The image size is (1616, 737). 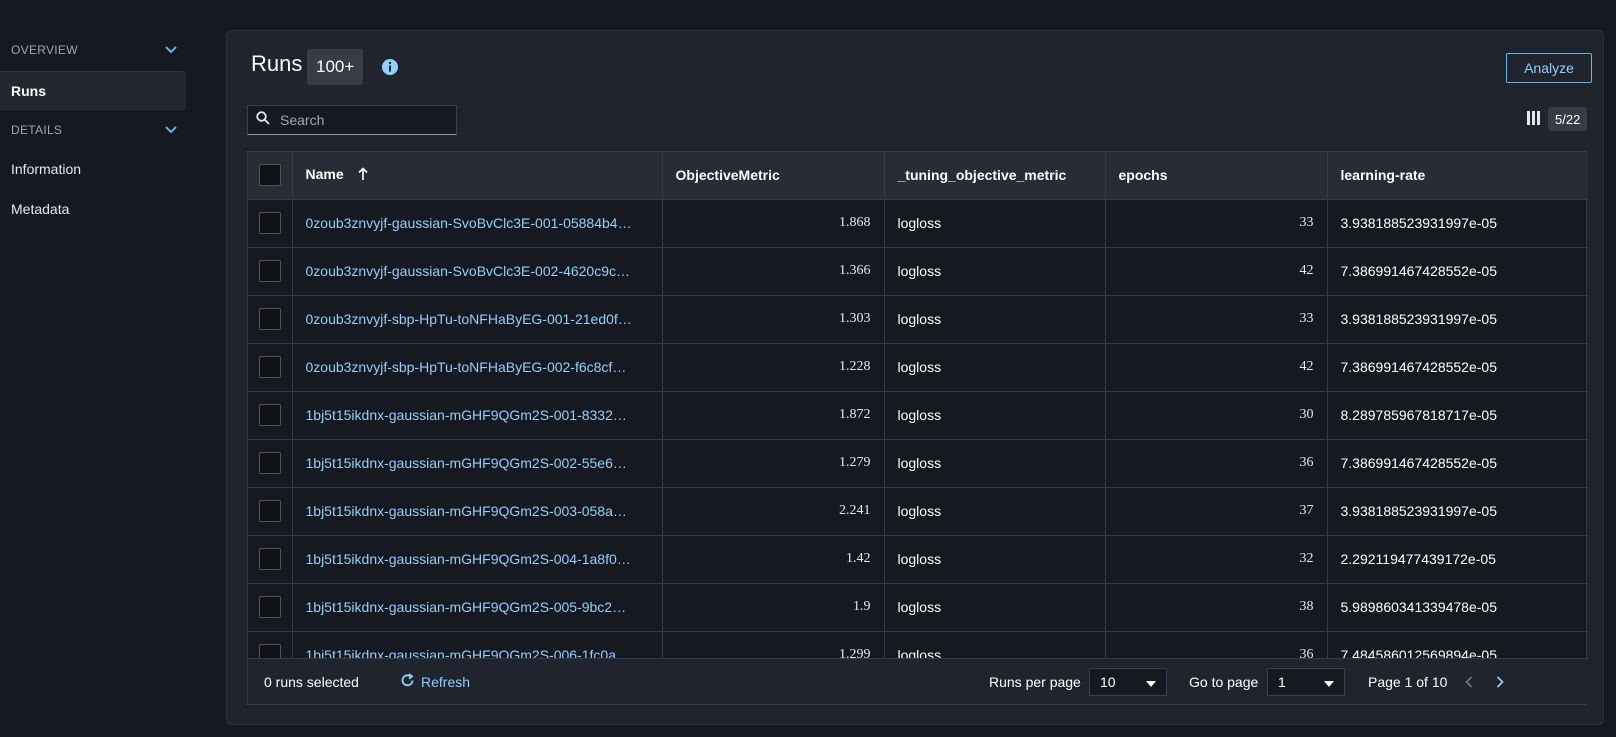 What do you see at coordinates (1108, 681) in the screenshot?
I see `runs-per-page-value: 10` at bounding box center [1108, 681].